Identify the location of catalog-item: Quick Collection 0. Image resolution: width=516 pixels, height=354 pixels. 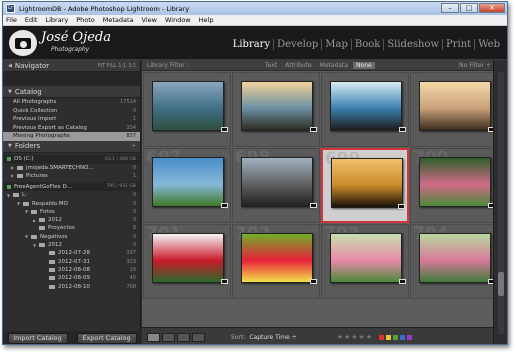
(71, 111).